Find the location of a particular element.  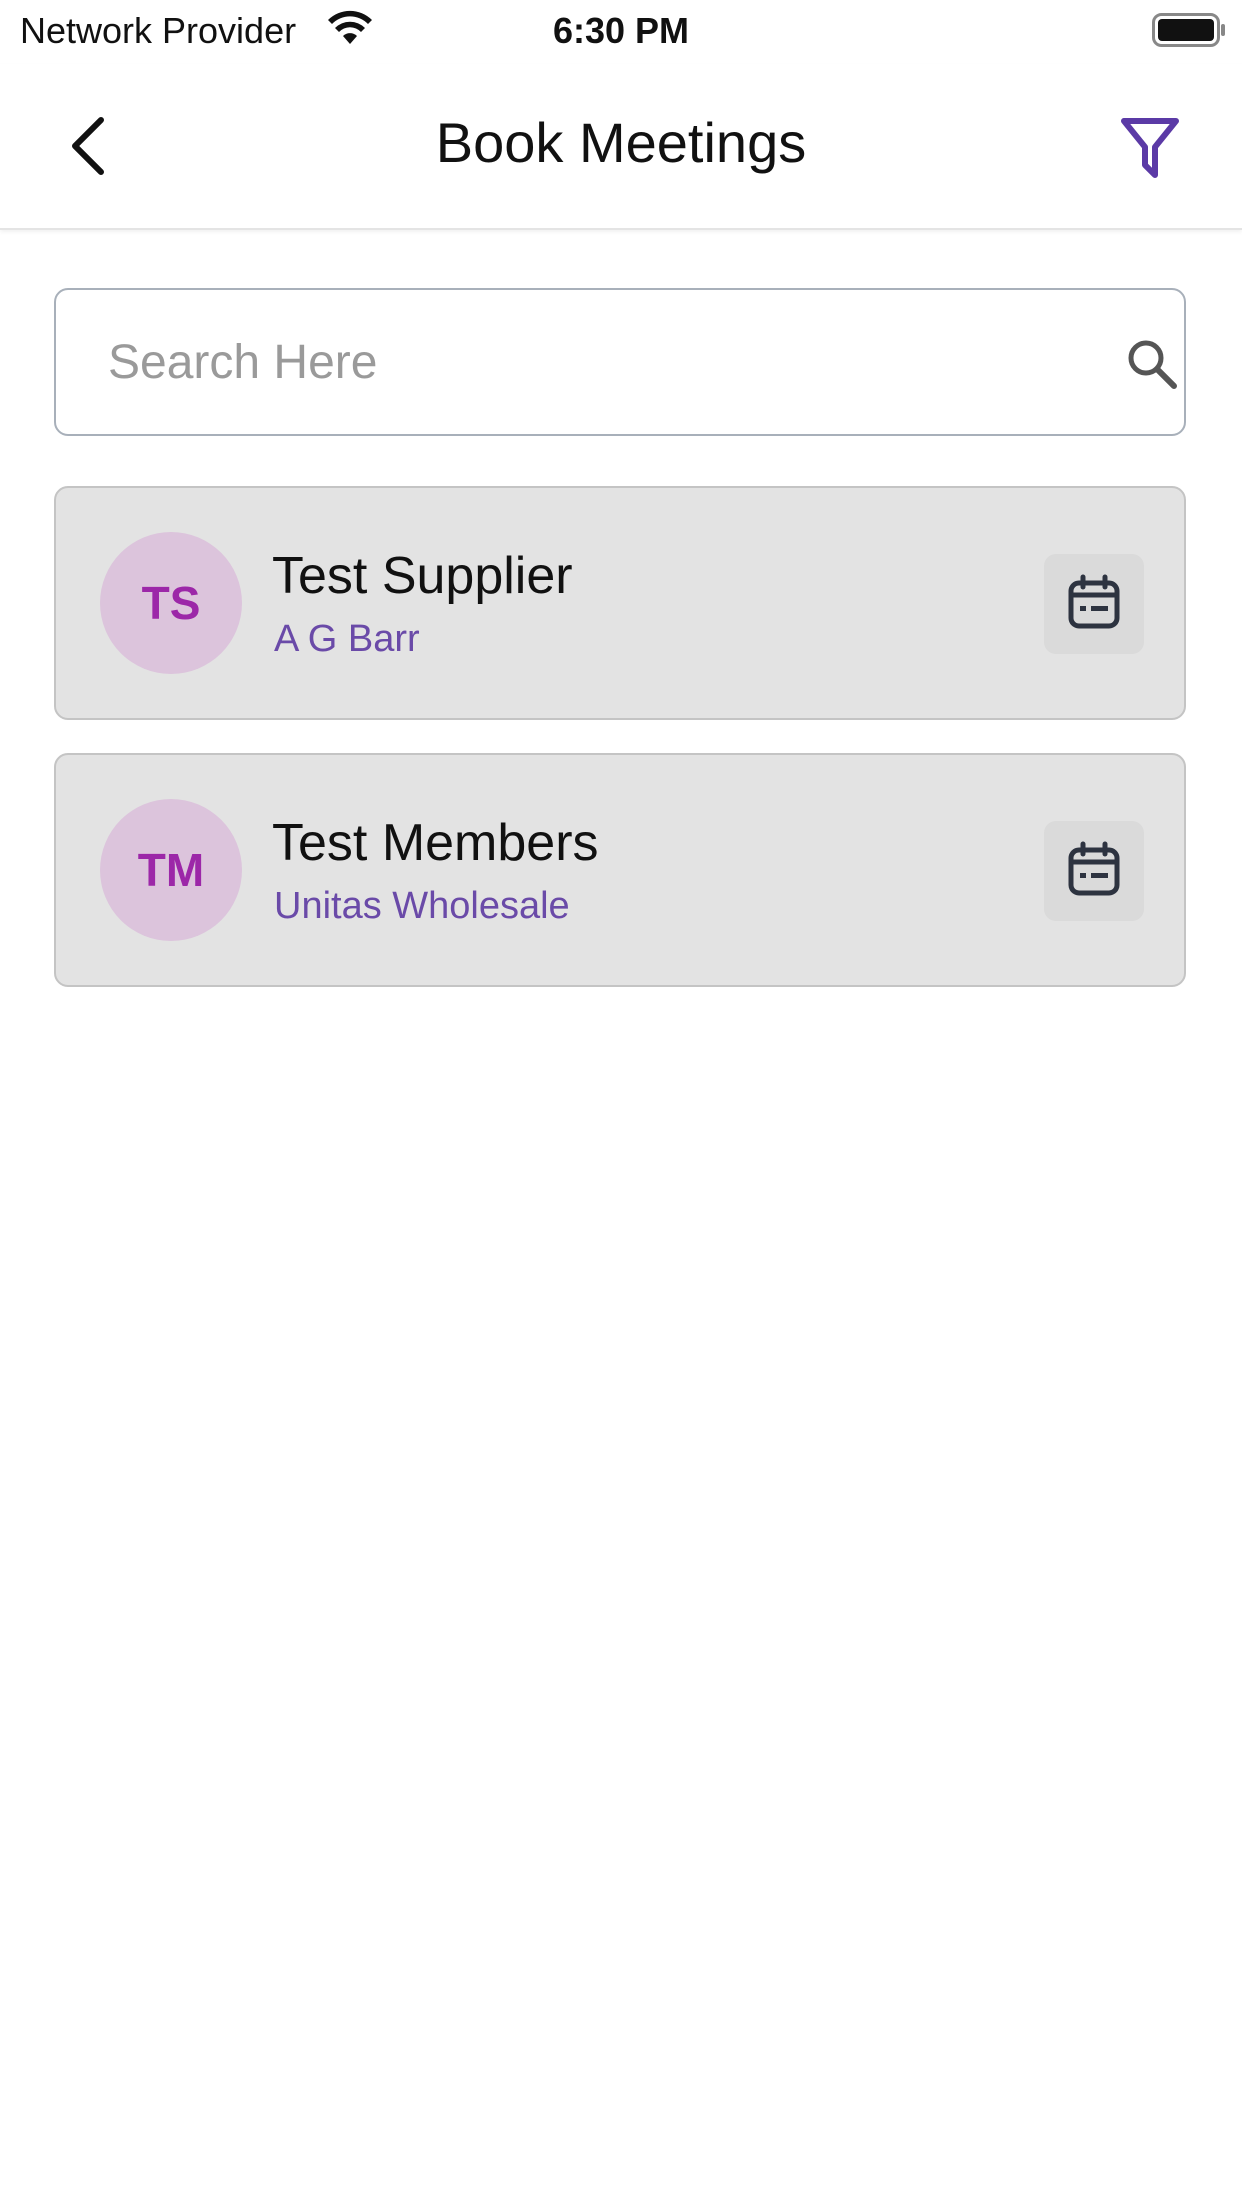

search-icon is located at coordinates (1152, 364).